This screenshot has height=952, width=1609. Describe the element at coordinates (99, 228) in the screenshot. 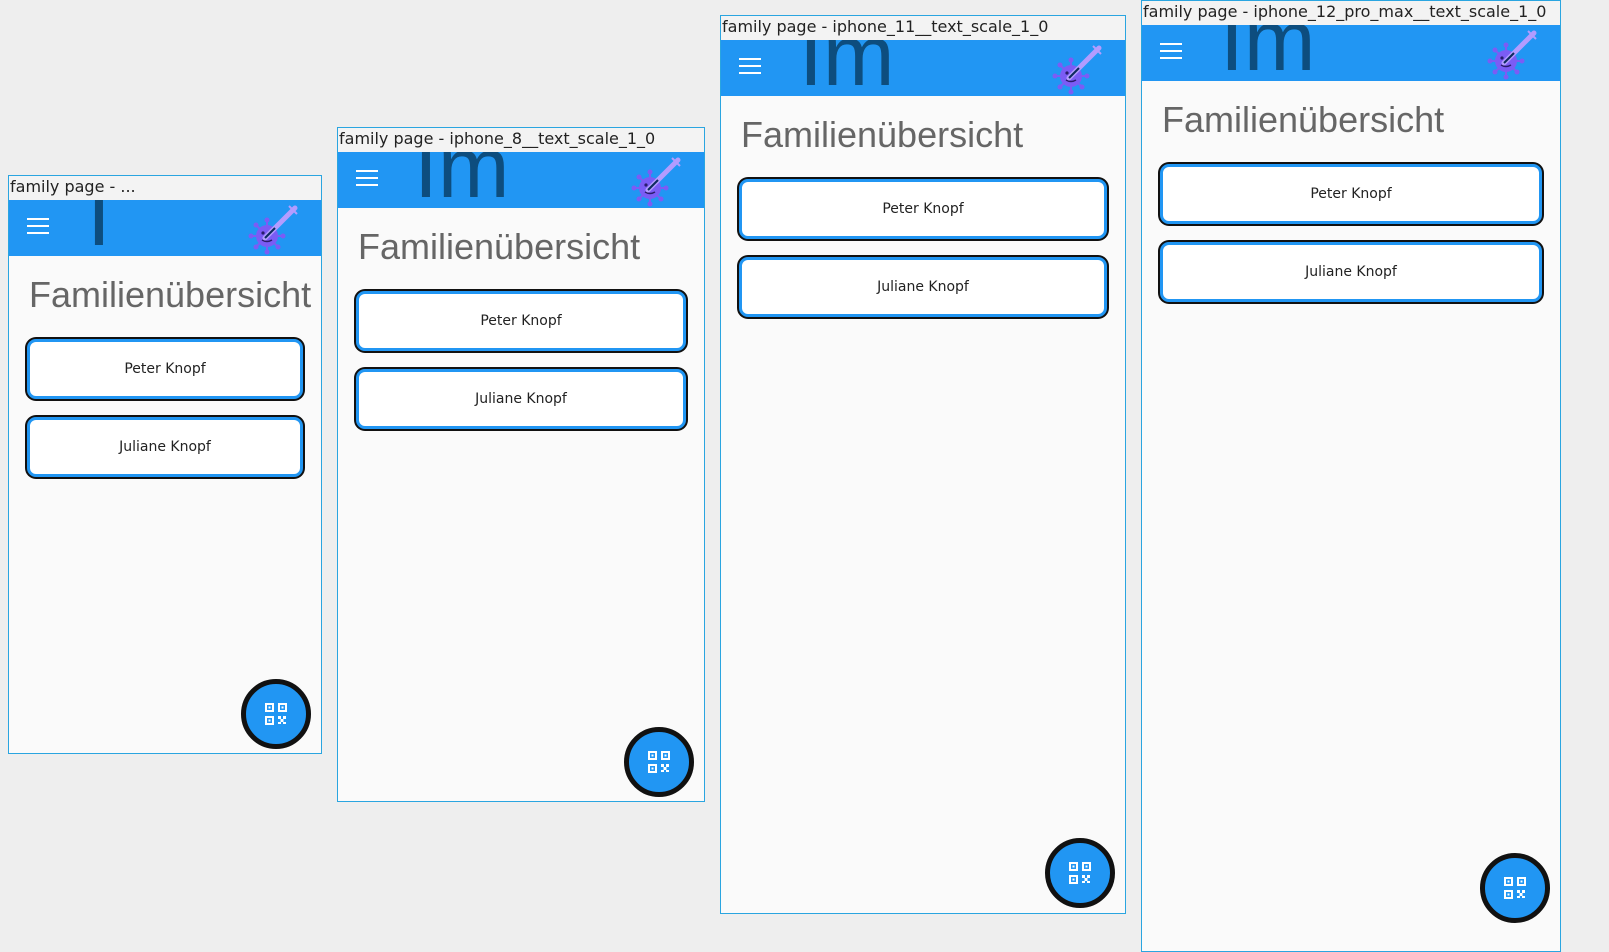

I see `logo-text: I` at that location.